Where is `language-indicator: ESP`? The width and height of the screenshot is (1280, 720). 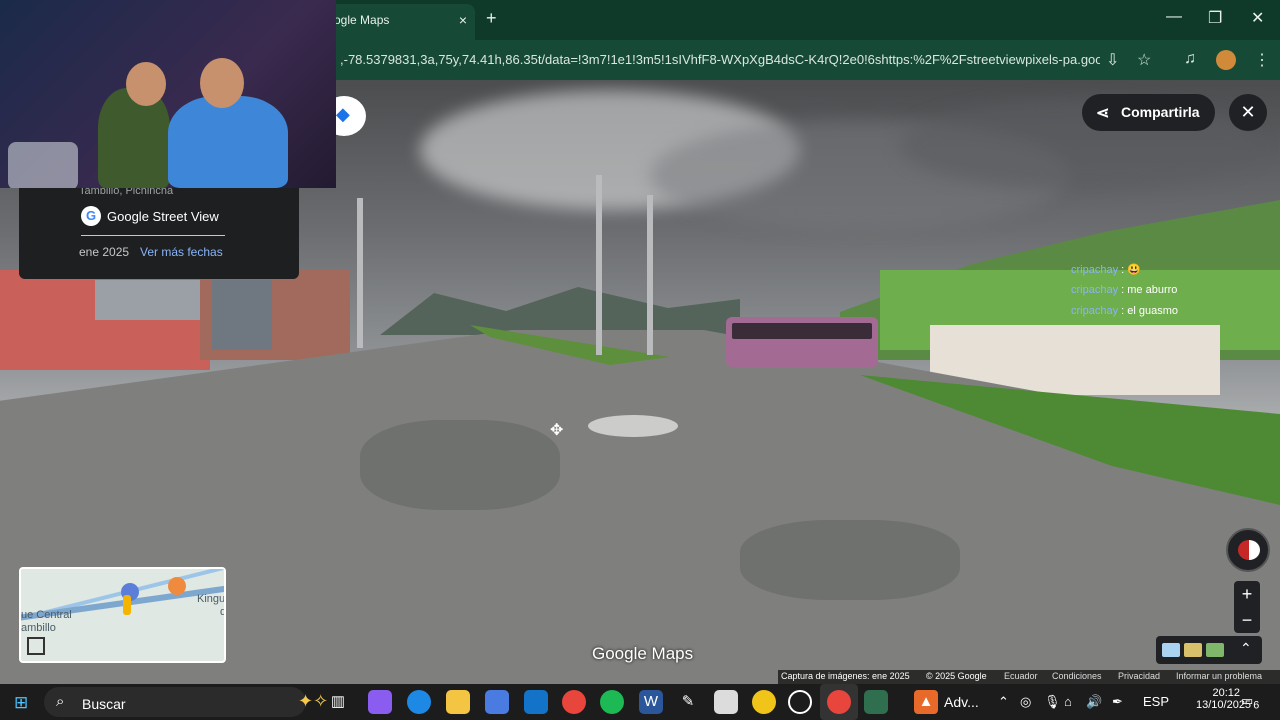
language-indicator: ESP is located at coordinates (1156, 701).